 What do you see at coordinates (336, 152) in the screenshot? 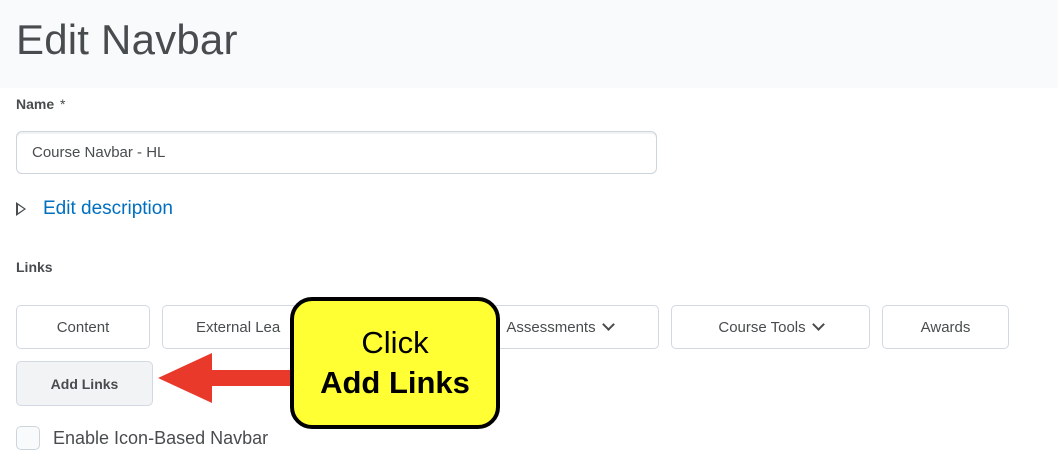
I see `name-input` at bounding box center [336, 152].